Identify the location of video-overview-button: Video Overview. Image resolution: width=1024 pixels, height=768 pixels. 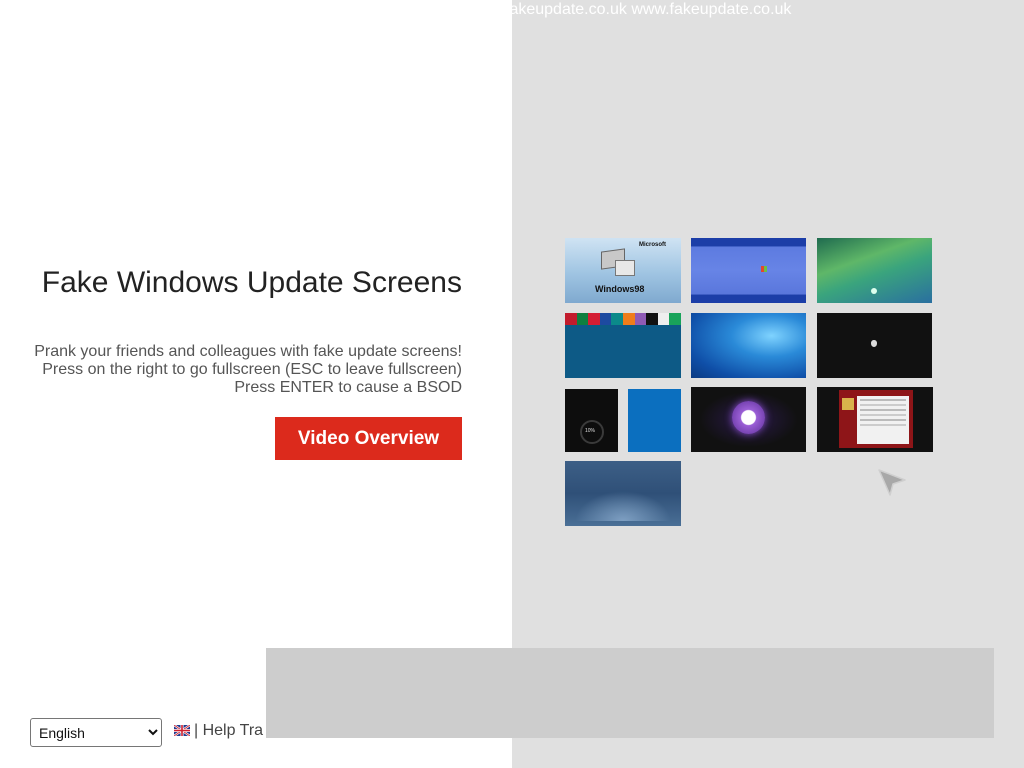
(368, 438).